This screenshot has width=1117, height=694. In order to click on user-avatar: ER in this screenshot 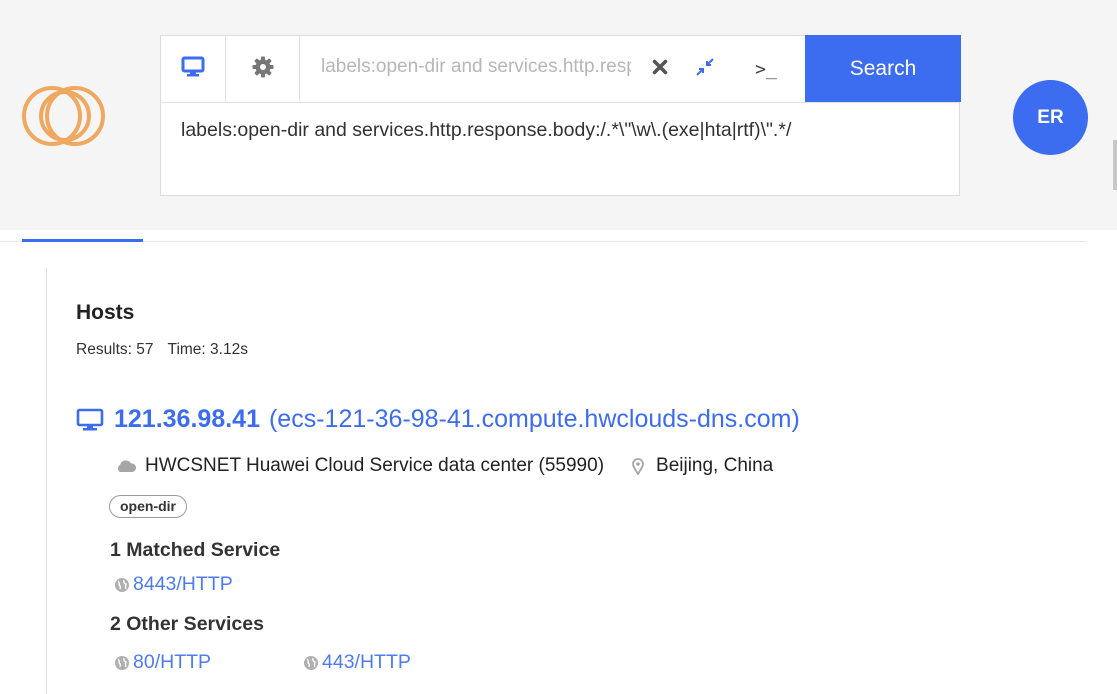, I will do `click(1050, 117)`.